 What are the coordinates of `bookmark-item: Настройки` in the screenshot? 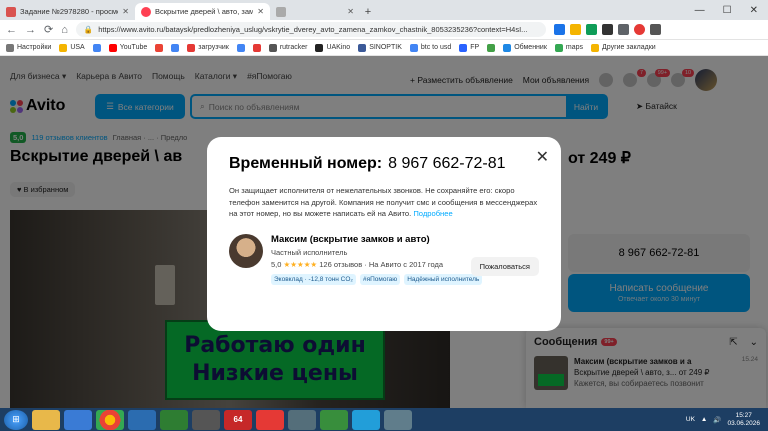 It's located at (28, 47).